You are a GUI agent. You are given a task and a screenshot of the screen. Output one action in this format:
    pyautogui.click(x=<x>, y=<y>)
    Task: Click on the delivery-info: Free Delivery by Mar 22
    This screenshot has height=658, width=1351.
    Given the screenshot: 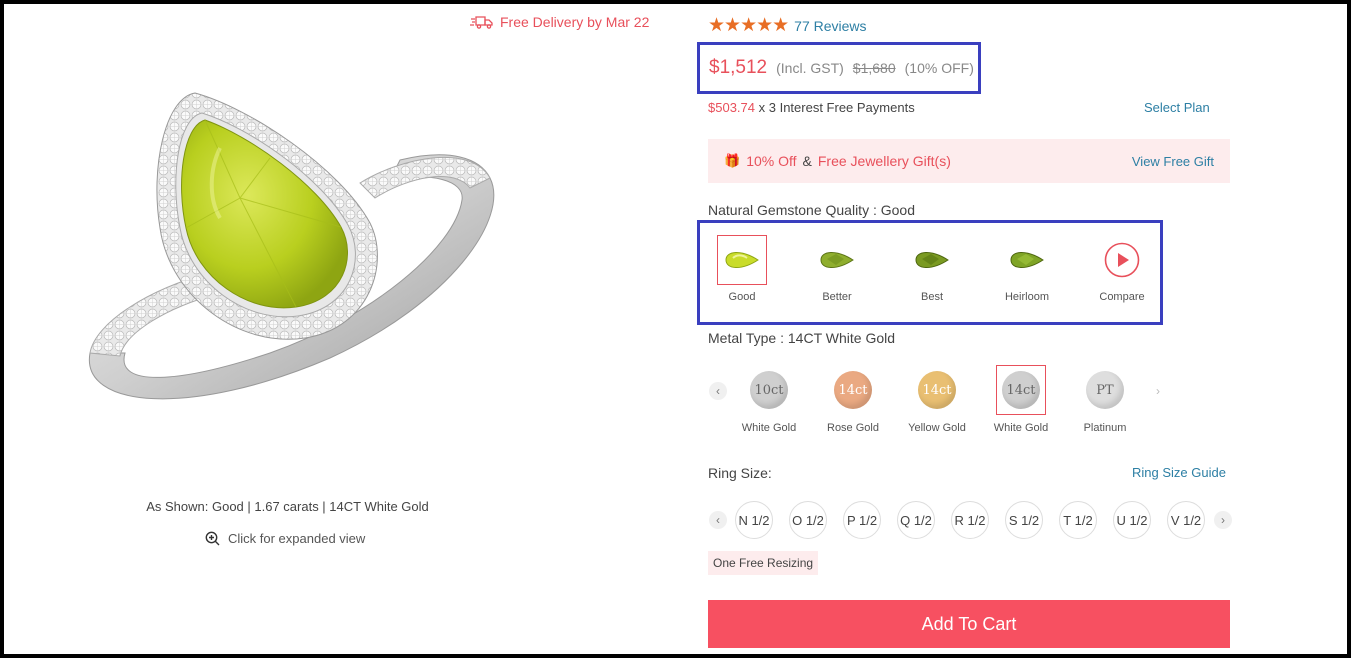 What is the action you would take?
    pyautogui.click(x=559, y=22)
    